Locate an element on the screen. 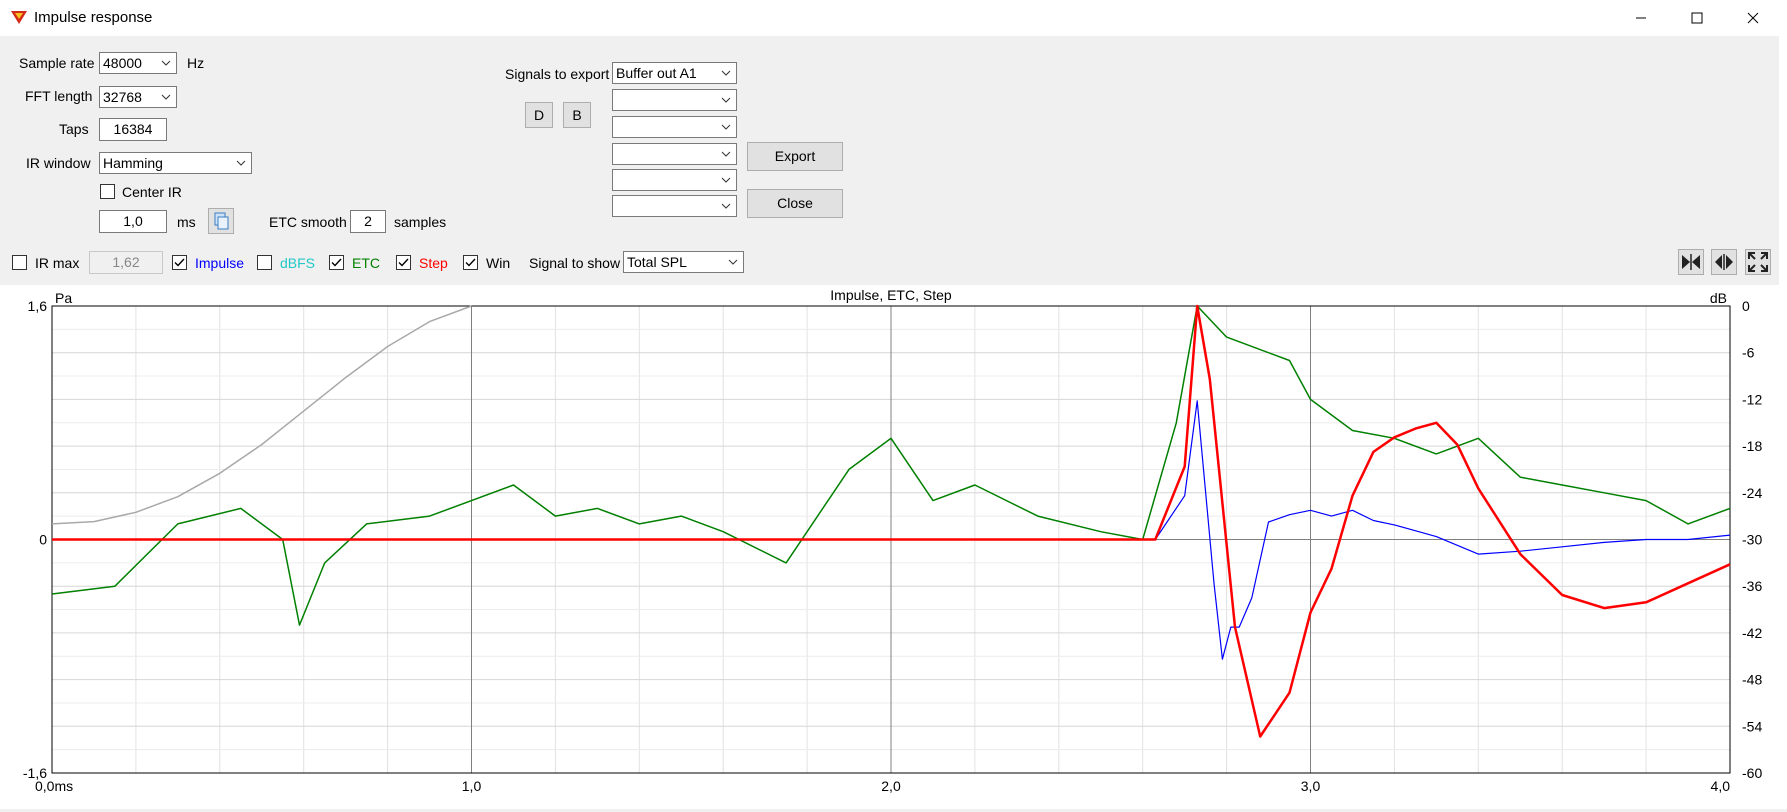  etc-smooth-input: 2 is located at coordinates (368, 221).